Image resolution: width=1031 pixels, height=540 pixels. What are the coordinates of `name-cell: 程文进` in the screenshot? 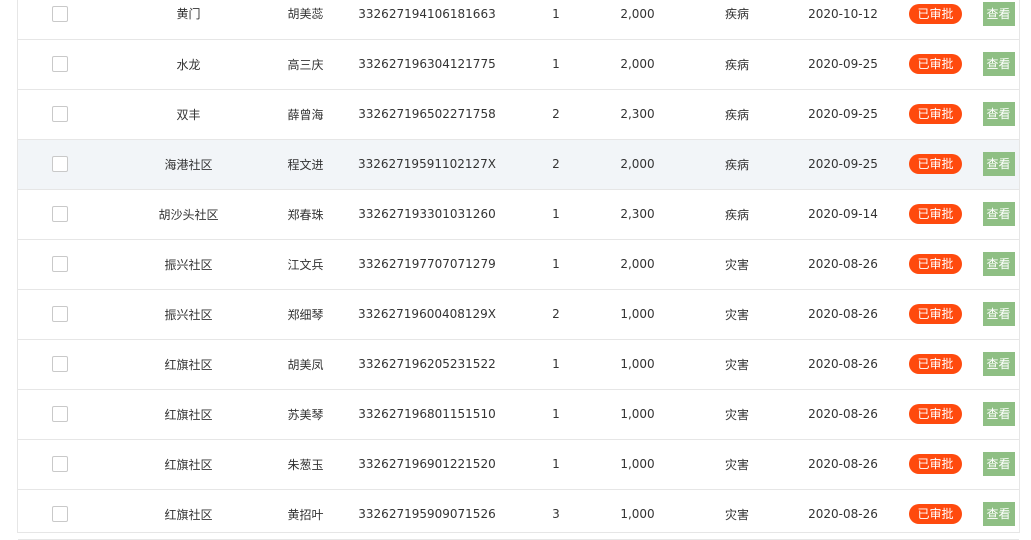 It's located at (305, 164).